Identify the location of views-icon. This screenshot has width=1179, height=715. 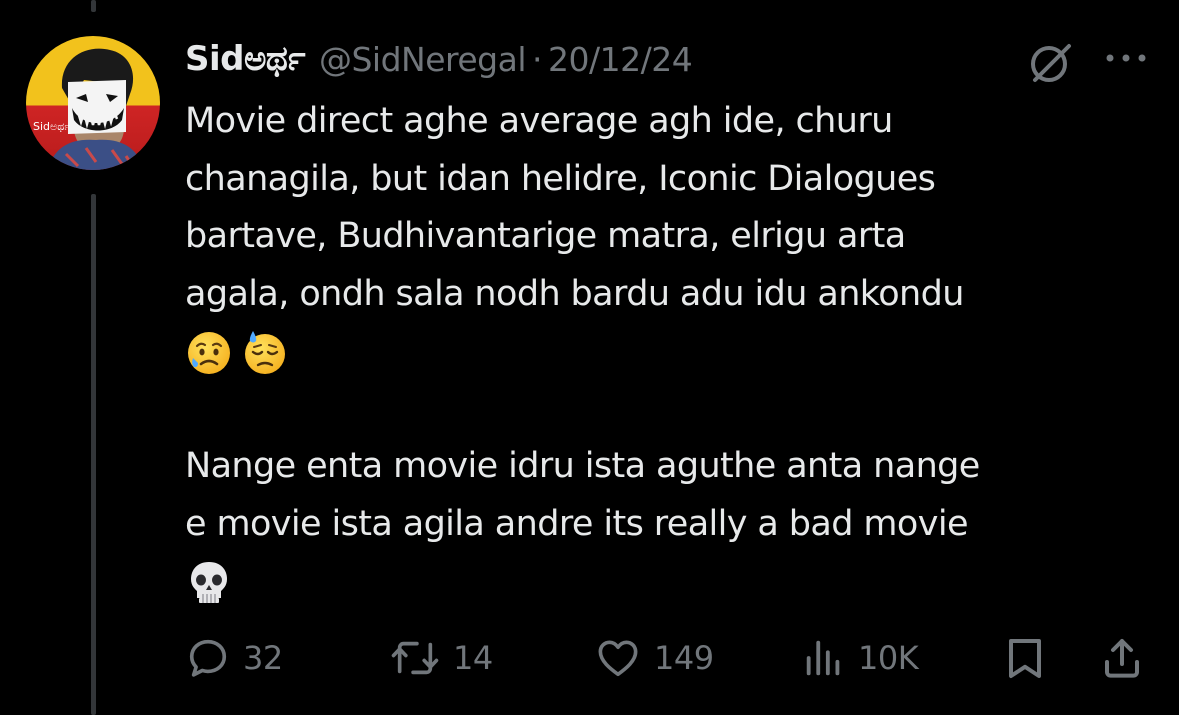
(823, 658).